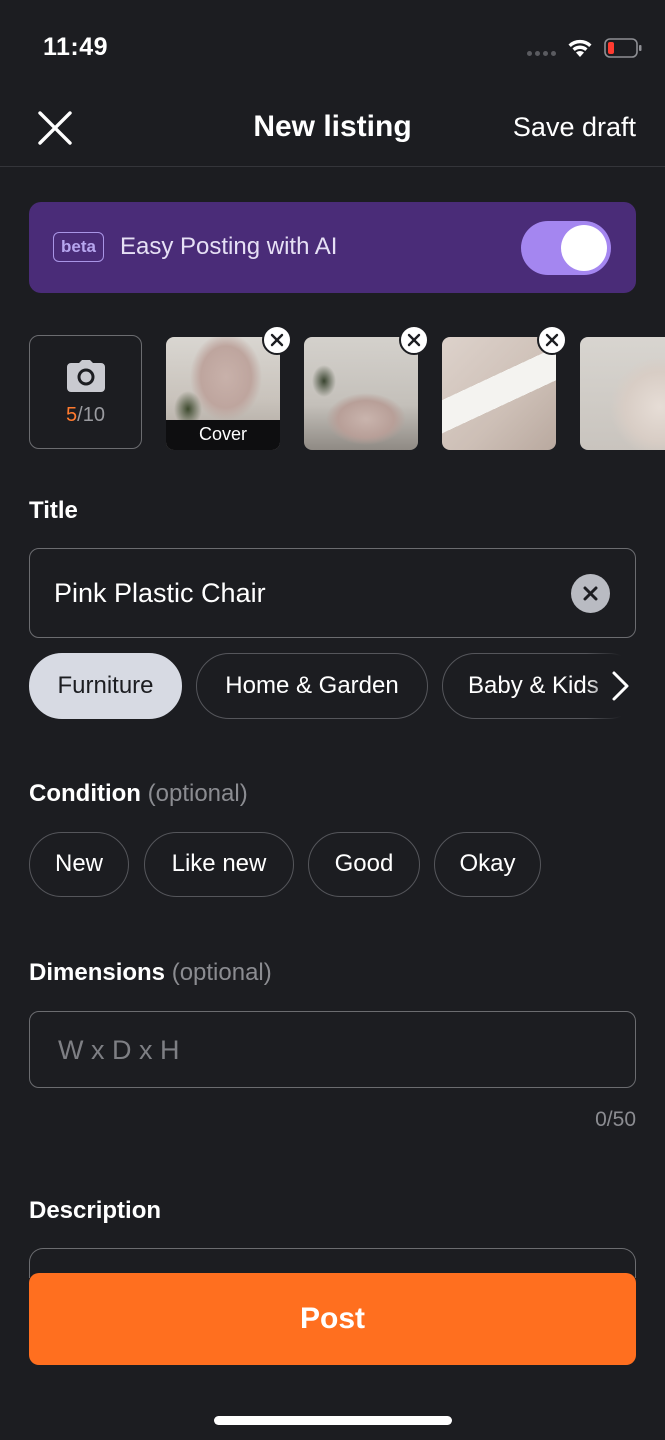  Describe the element at coordinates (79, 864) in the screenshot. I see `condition-chip-new: New` at that location.